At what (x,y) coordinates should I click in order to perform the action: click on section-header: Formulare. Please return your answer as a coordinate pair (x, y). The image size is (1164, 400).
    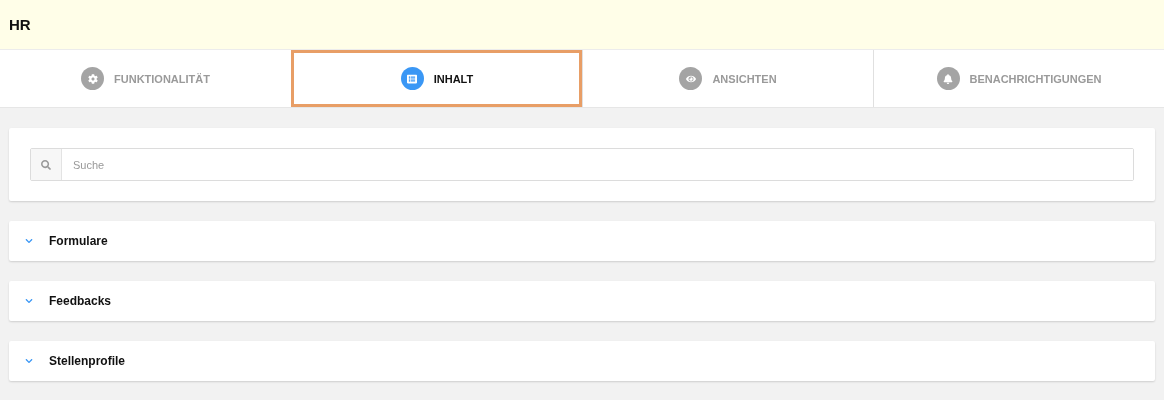
    Looking at the image, I should click on (582, 241).